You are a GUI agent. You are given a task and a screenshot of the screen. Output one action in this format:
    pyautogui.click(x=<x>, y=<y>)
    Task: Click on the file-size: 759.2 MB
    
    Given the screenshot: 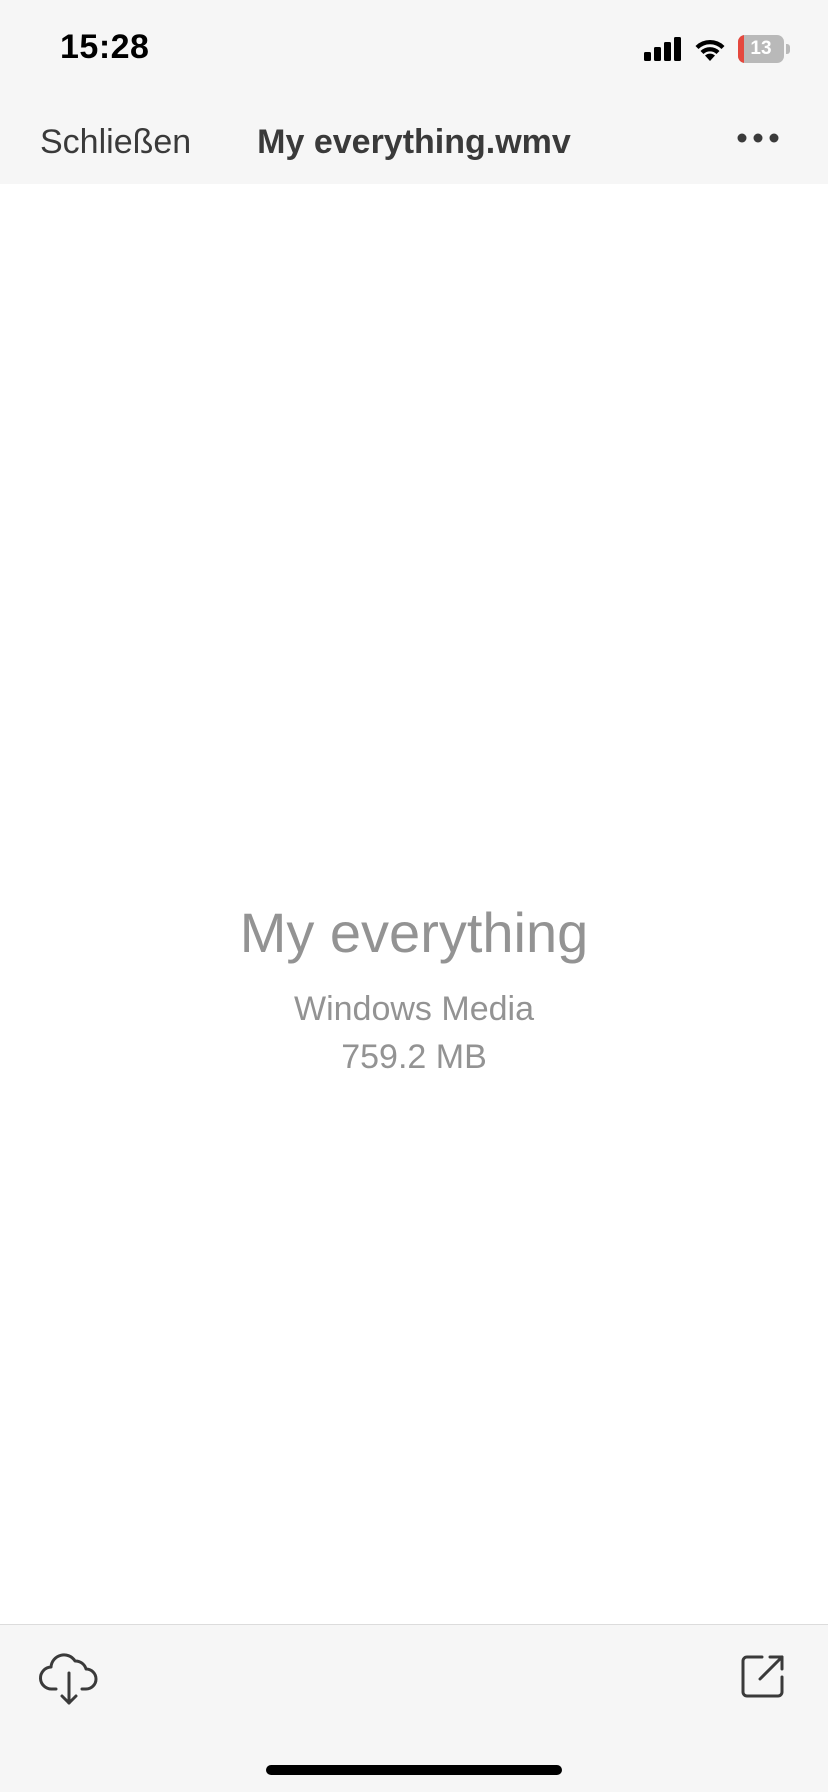 What is the action you would take?
    pyautogui.click(x=414, y=1057)
    